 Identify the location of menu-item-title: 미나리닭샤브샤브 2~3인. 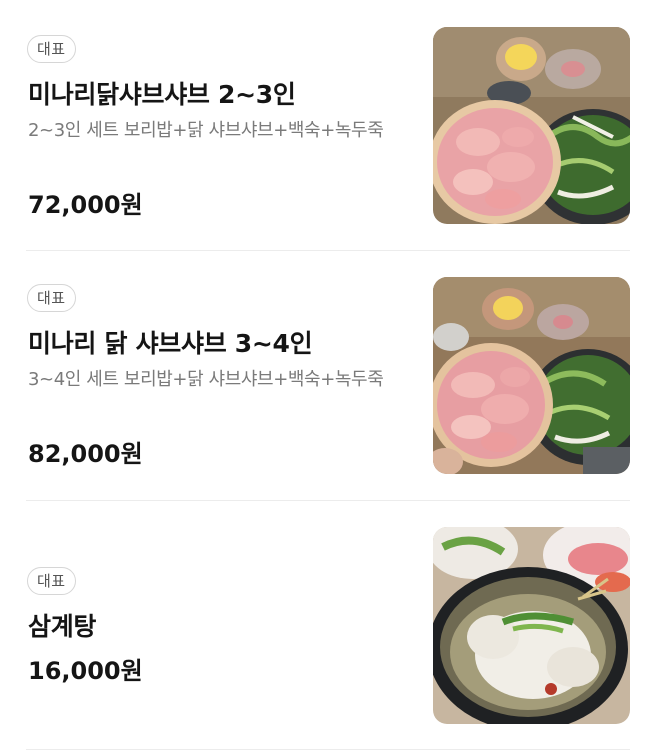
(162, 94).